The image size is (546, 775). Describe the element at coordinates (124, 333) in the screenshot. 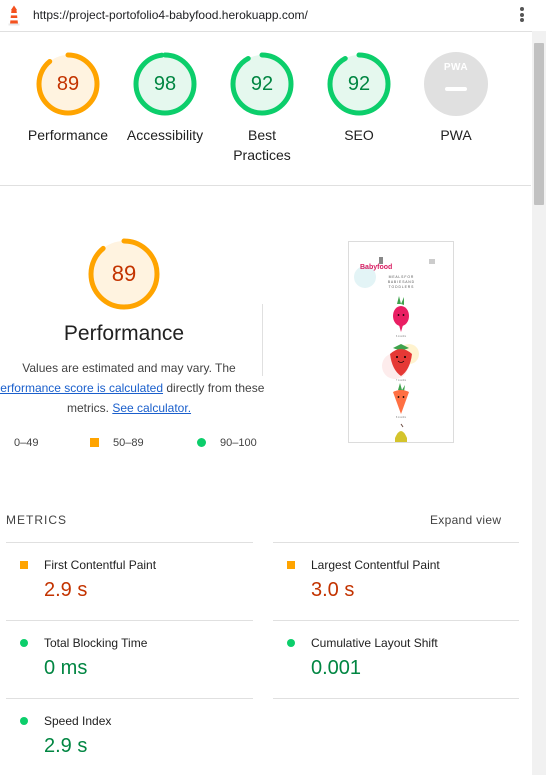

I see `performance-heading: Performance` at that location.